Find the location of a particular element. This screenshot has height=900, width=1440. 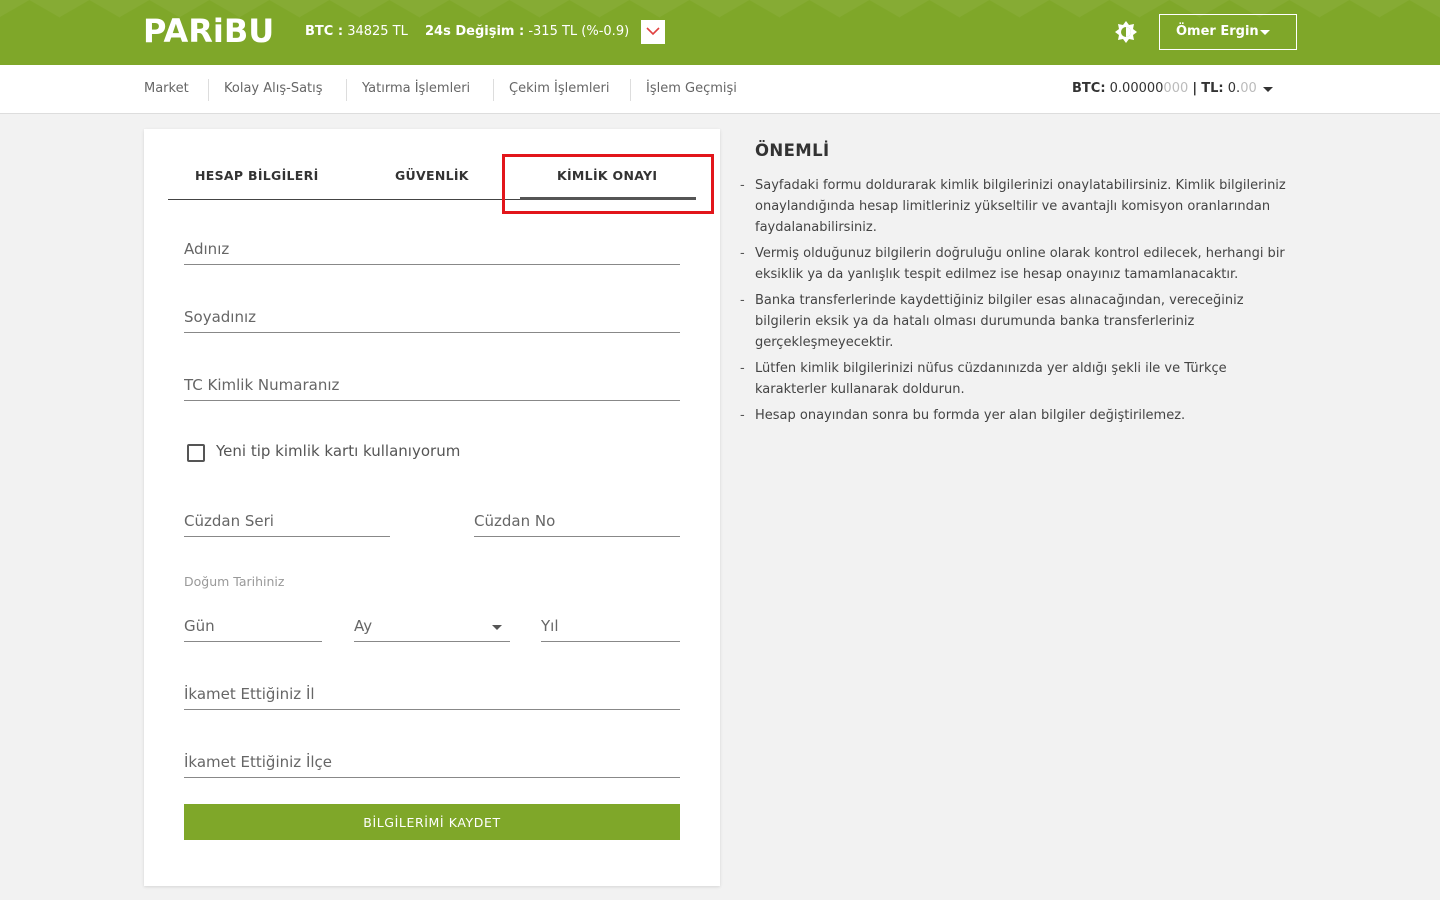

wallet-number-input is located at coordinates (577, 518).